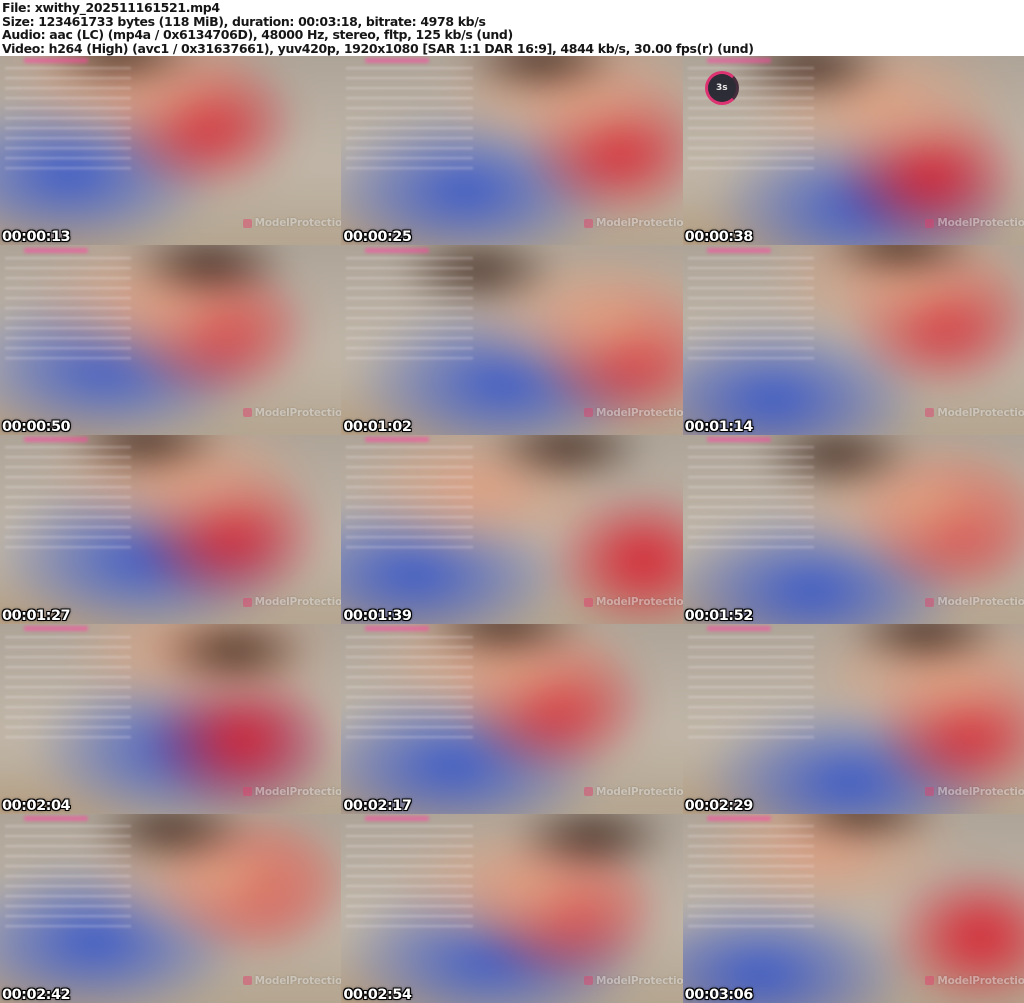  What do you see at coordinates (512, 908) in the screenshot?
I see `video-thumbnail-frame: ModelProtection 00:02:54` at bounding box center [512, 908].